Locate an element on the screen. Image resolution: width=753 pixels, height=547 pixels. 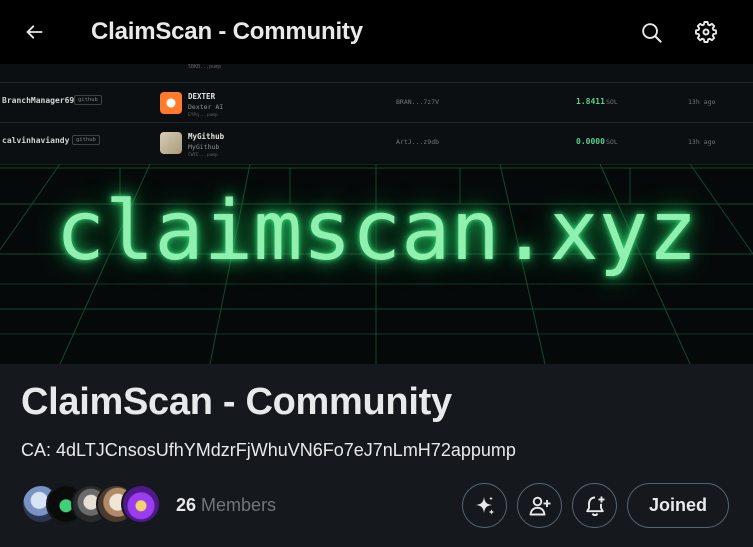
gear-icon is located at coordinates (706, 32).